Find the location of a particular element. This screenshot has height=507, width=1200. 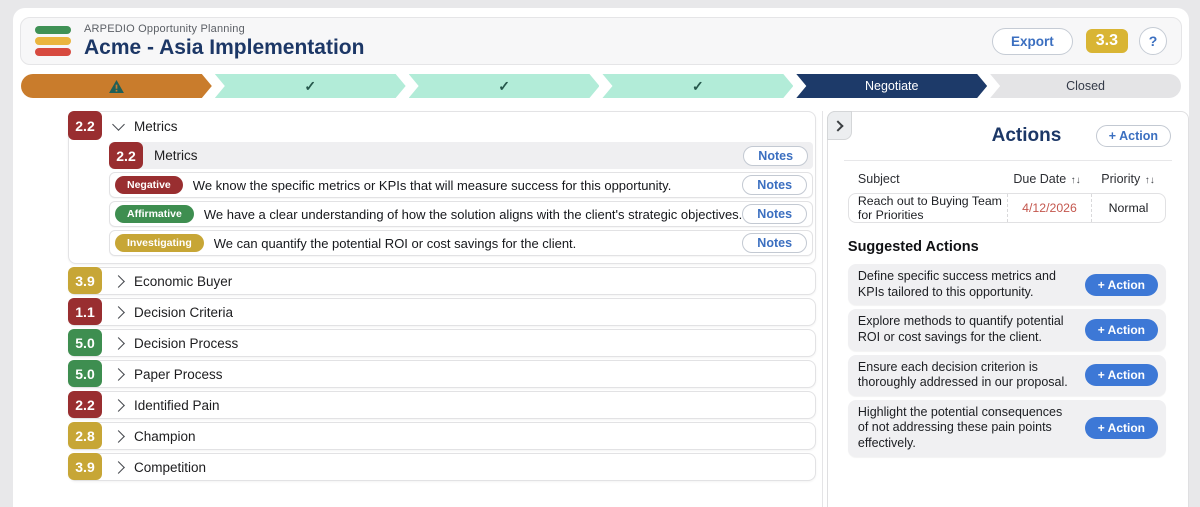

section-label: Economic Buyer is located at coordinates (183, 281).